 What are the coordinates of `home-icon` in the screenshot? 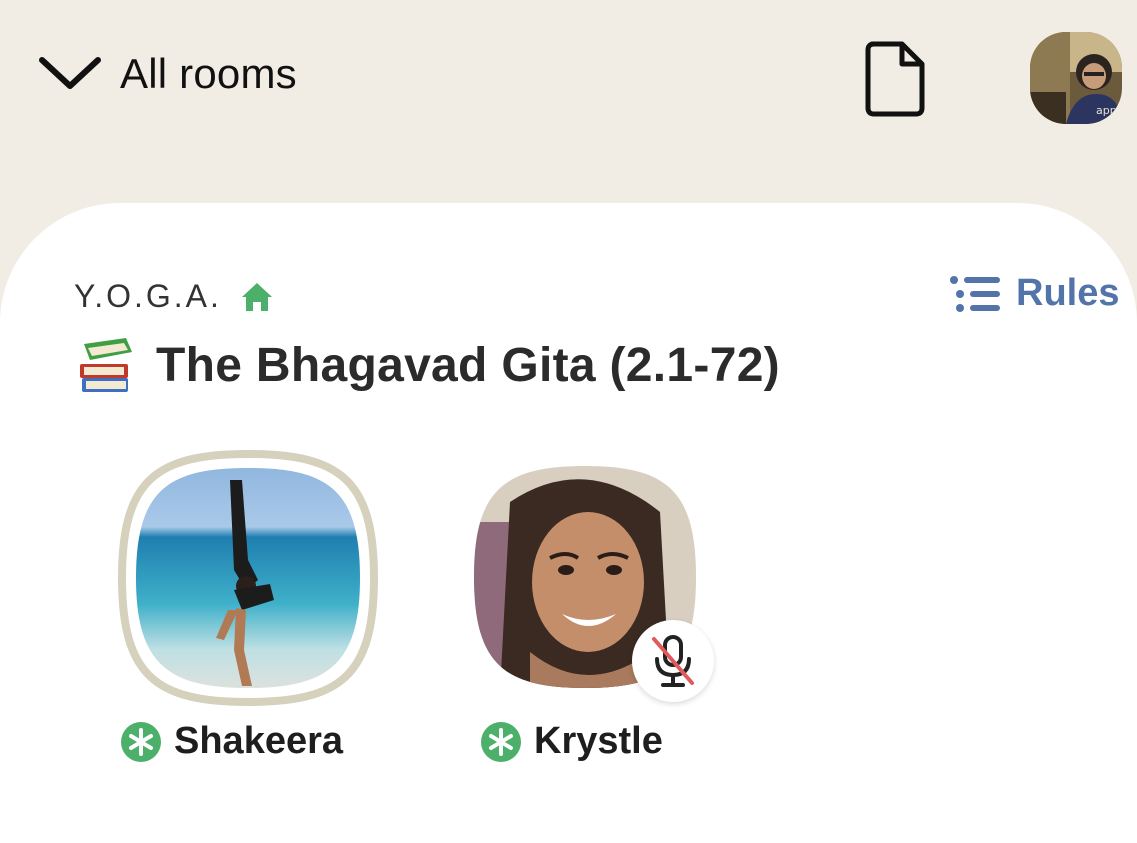 It's located at (257, 297).